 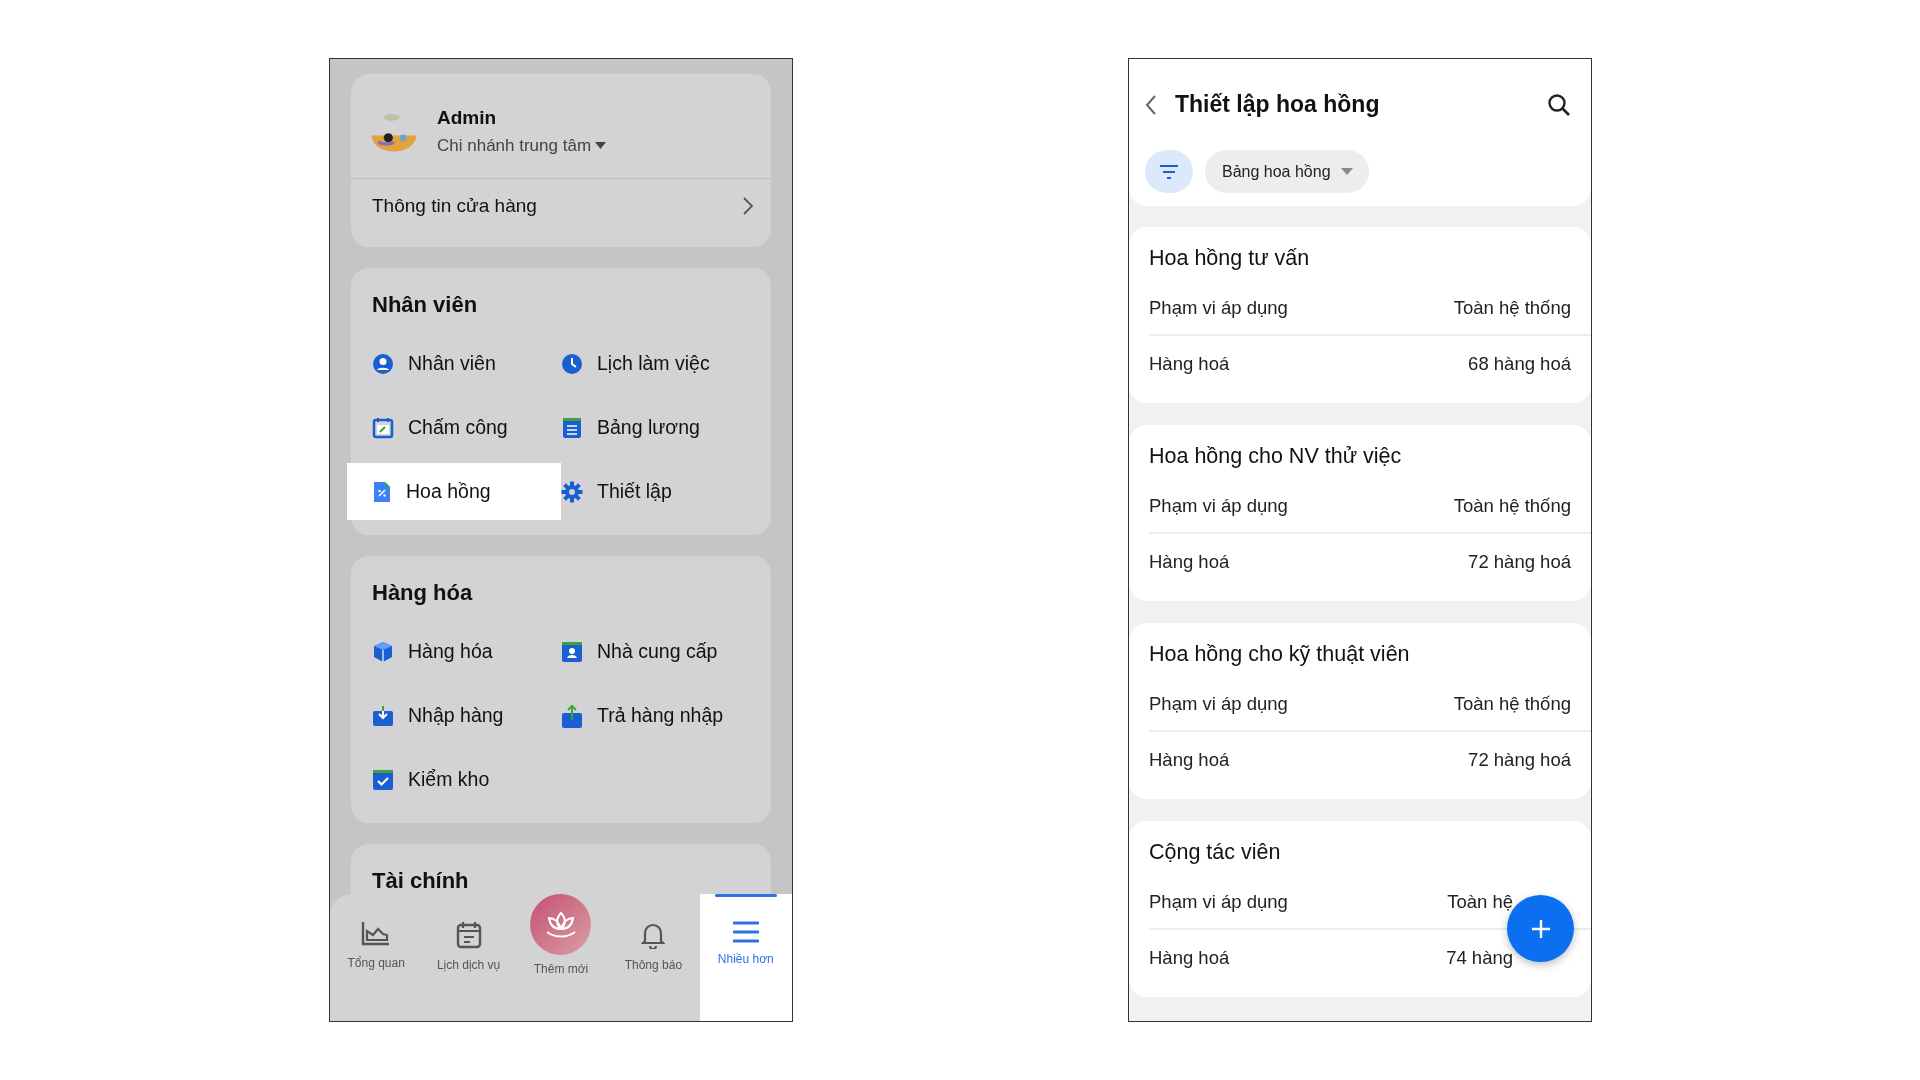 I want to click on section-title: Hàng hóa, so click(x=423, y=592).